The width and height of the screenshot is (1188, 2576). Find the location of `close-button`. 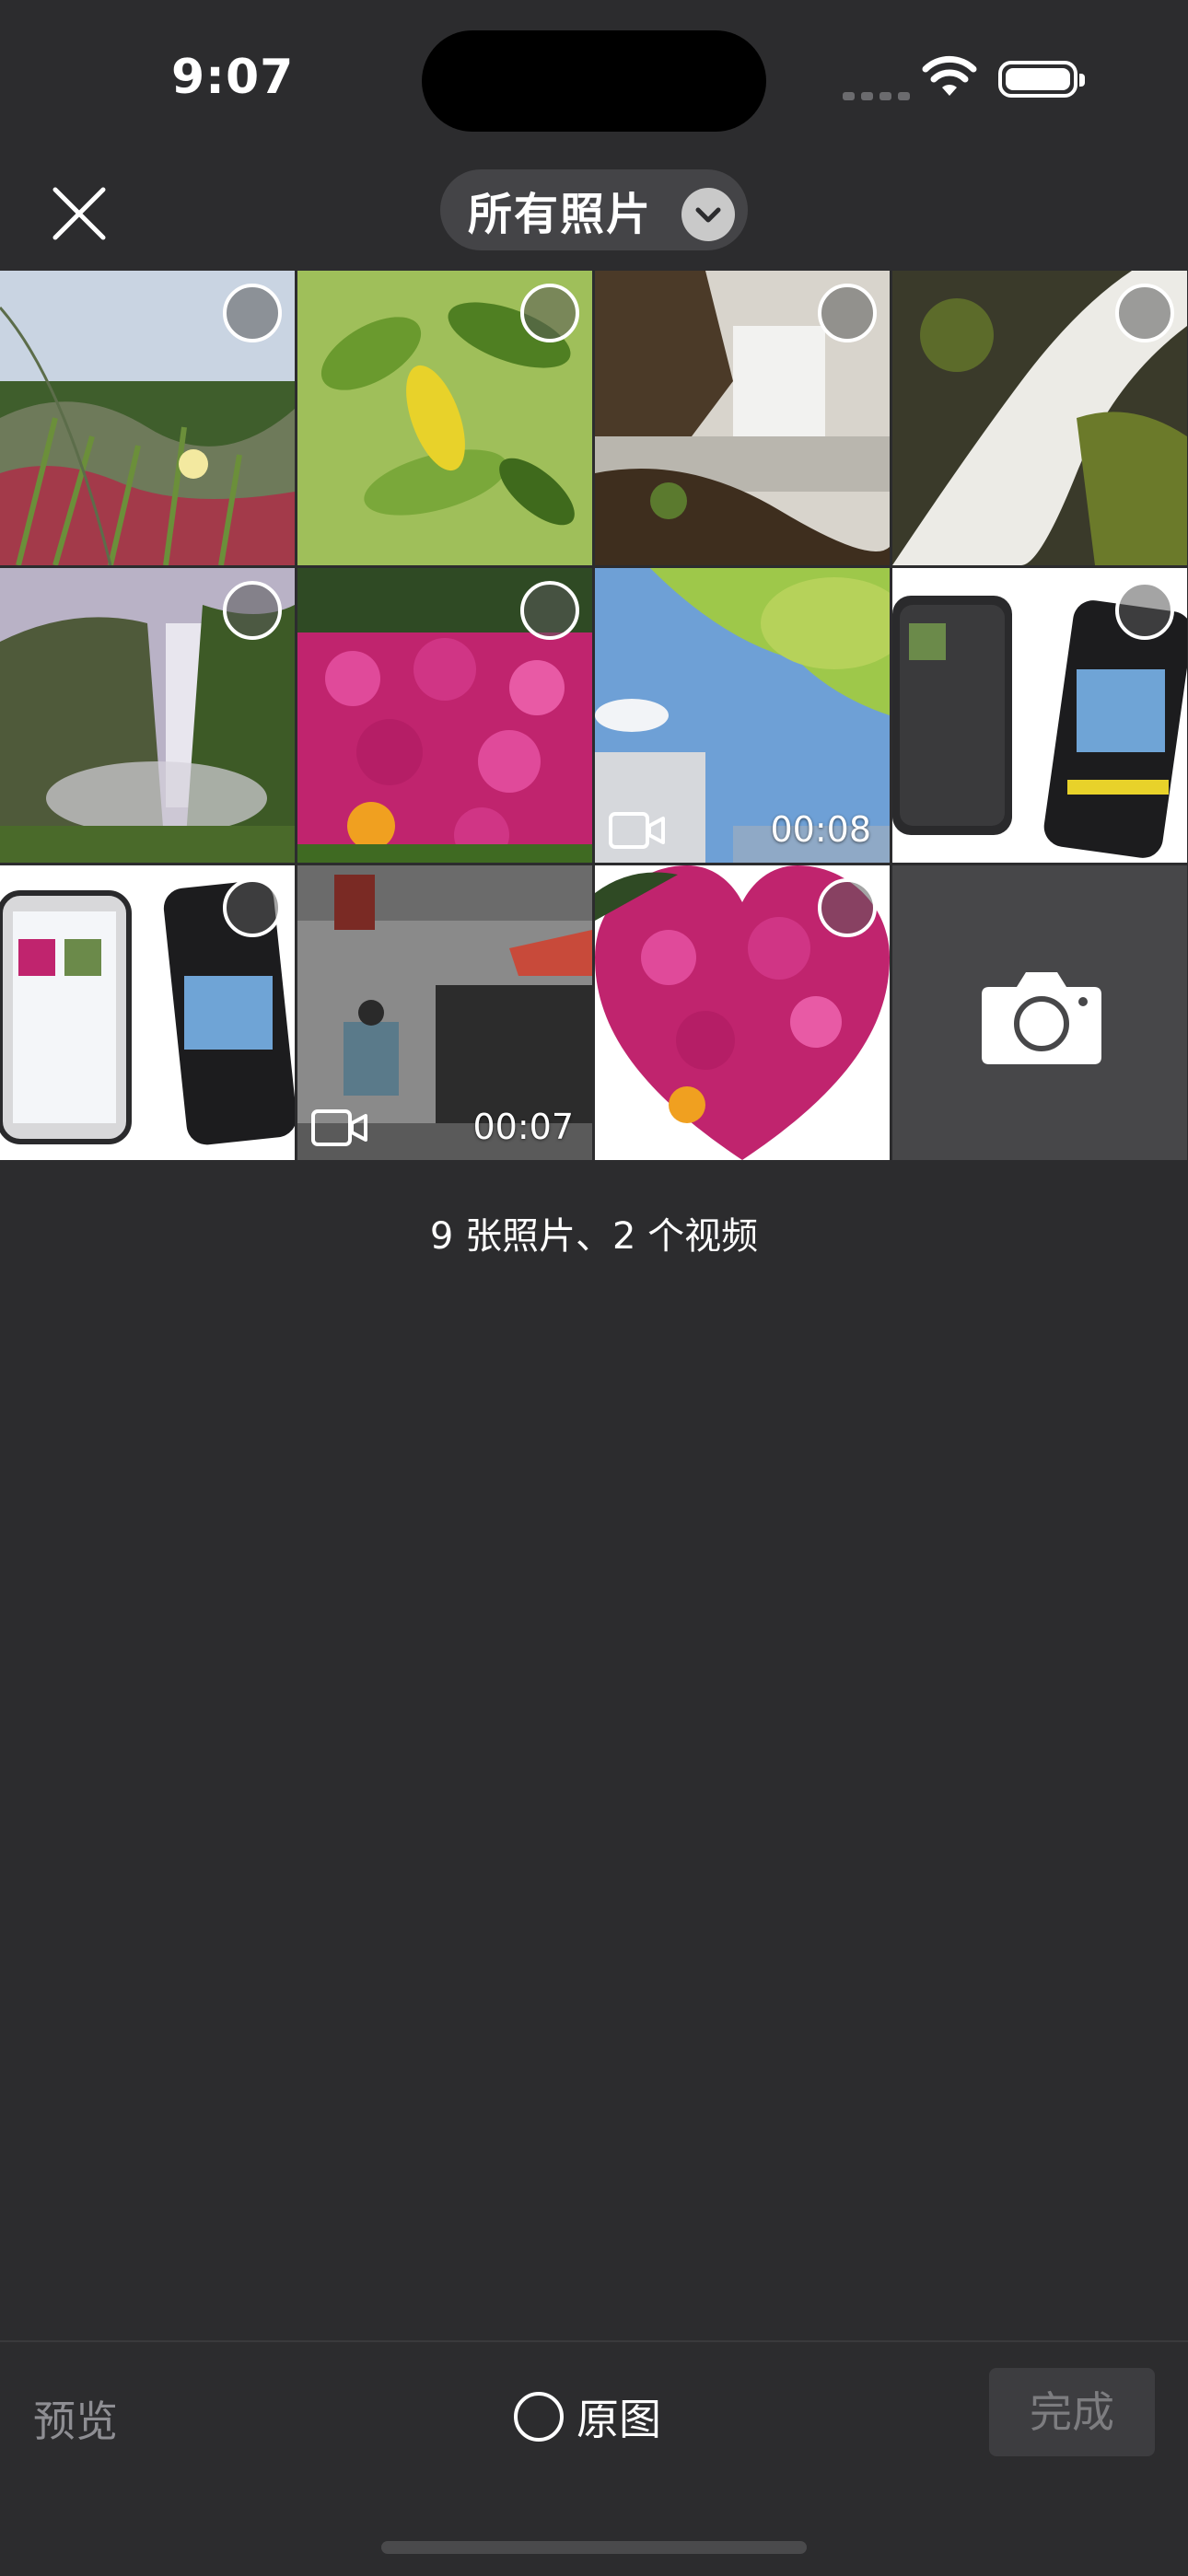

close-button is located at coordinates (79, 213).